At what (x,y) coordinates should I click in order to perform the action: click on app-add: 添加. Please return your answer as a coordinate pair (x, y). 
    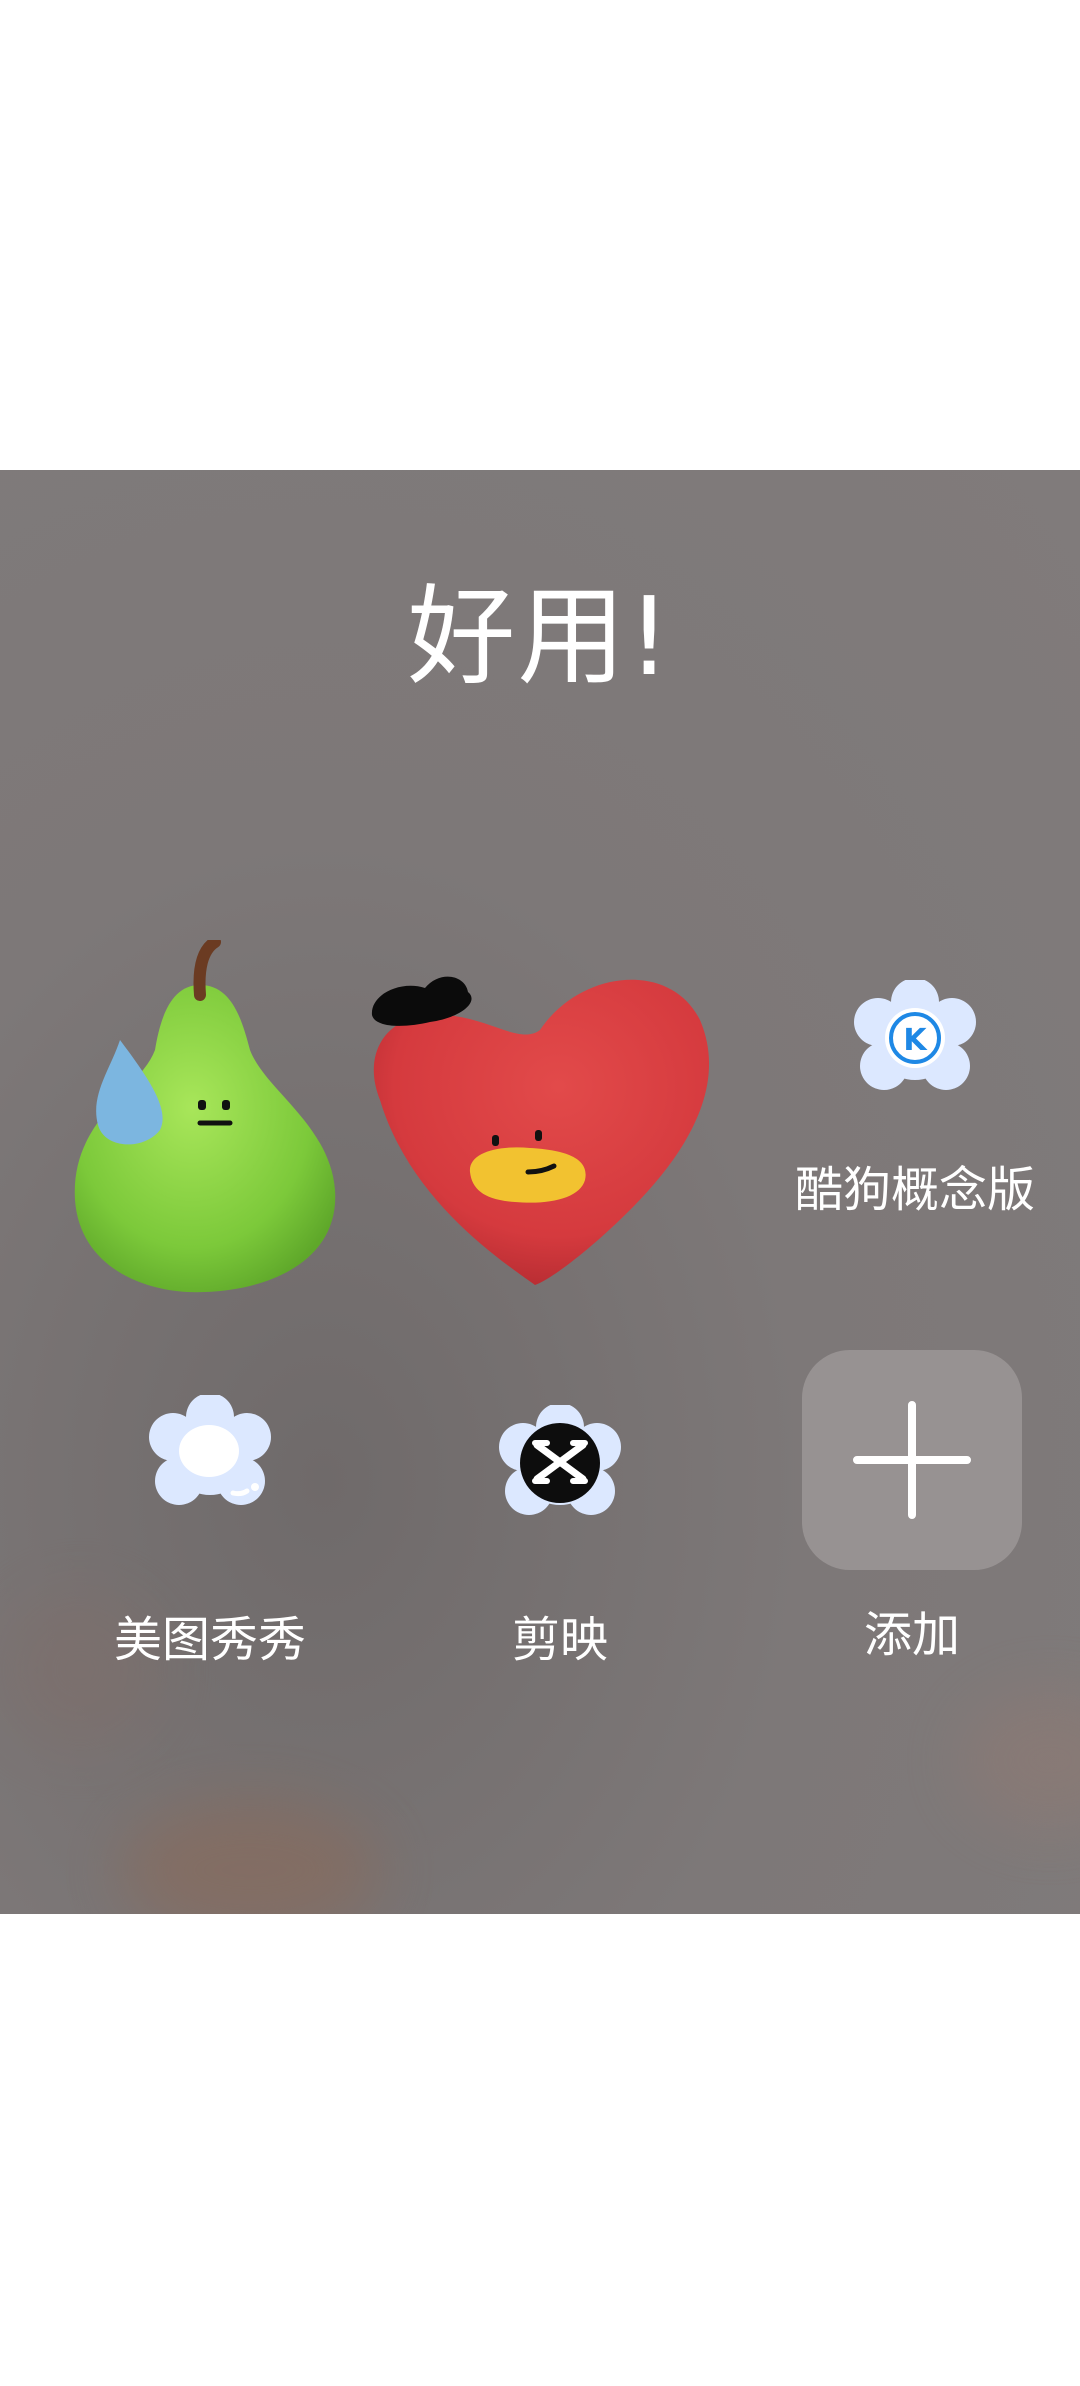
    Looking at the image, I should click on (912, 1506).